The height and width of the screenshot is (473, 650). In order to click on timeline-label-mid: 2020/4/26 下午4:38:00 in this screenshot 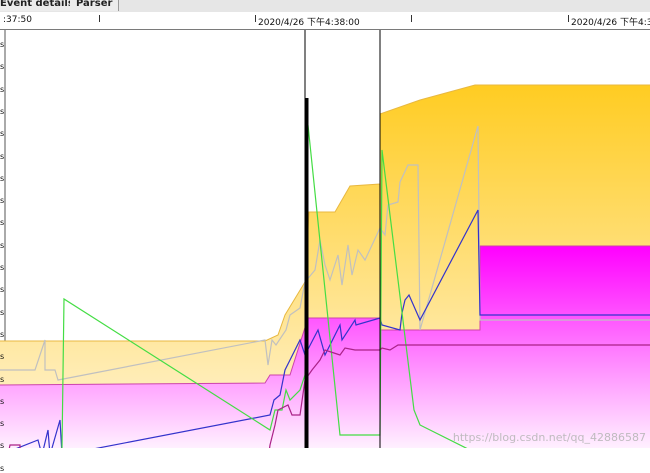, I will do `click(309, 21)`.